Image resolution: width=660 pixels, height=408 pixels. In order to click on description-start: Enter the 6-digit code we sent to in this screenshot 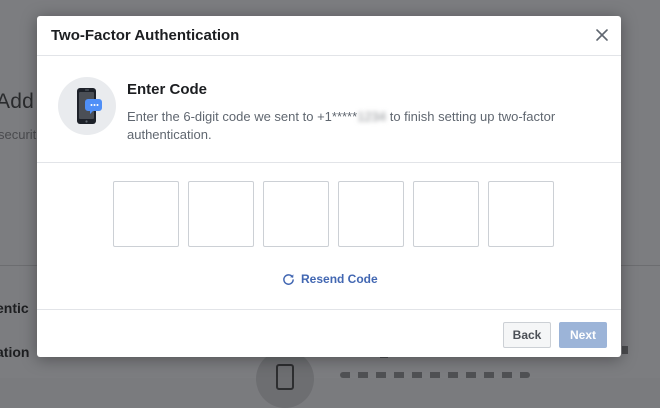, I will do `click(222, 116)`.